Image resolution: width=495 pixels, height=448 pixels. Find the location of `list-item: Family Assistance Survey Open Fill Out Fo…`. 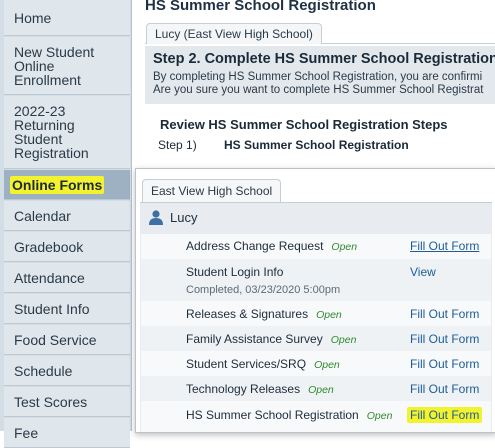

list-item: Family Assistance Survey Open Fill Out Fo… is located at coordinates (316, 338).